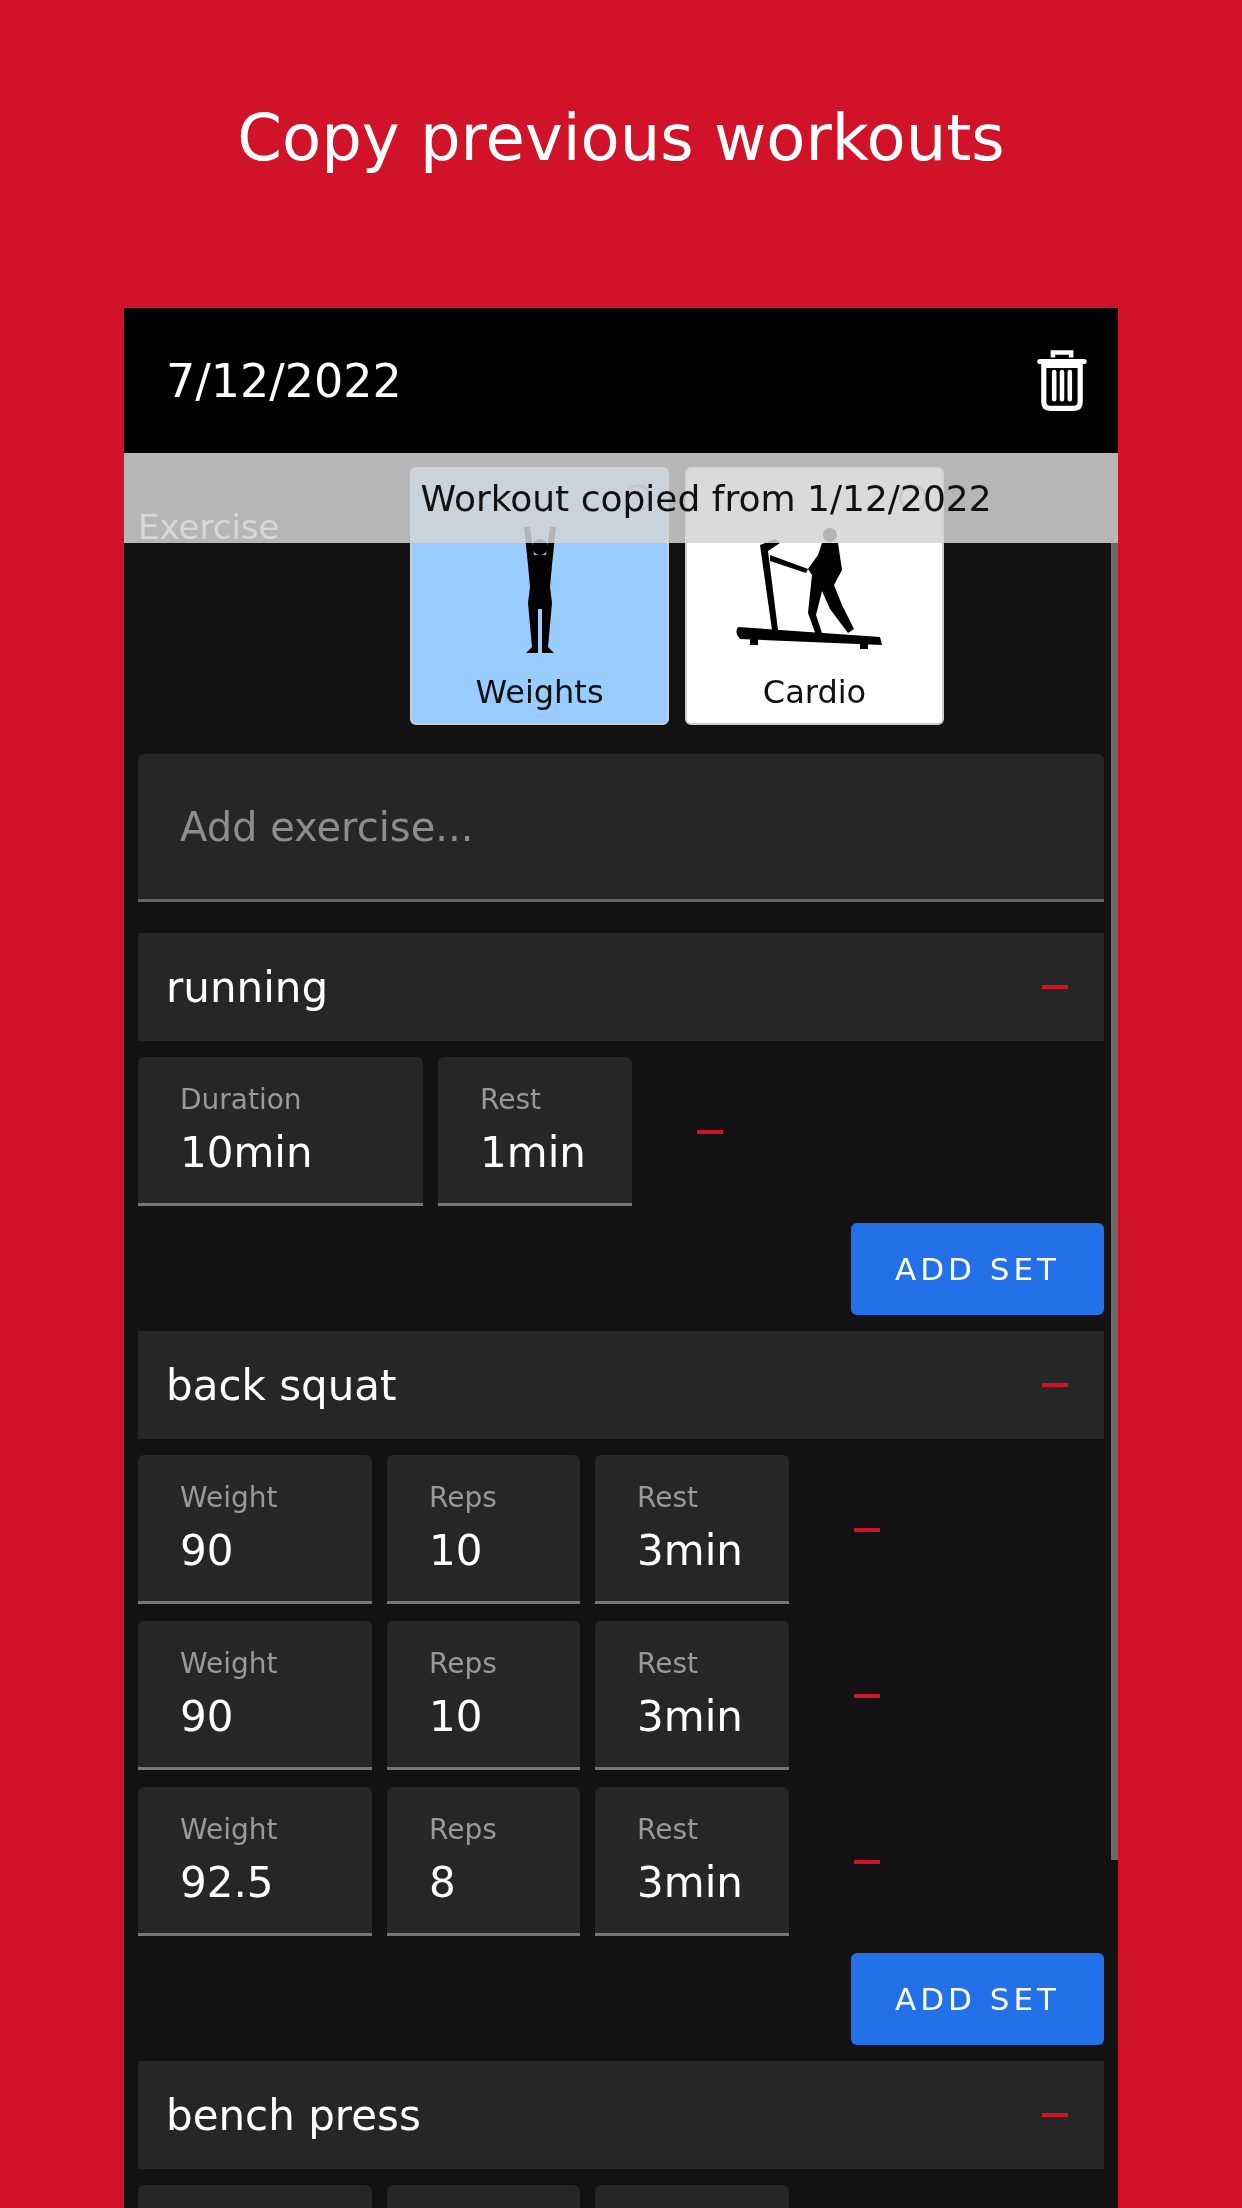 The image size is (1242, 2208). I want to click on exercise-name: running, so click(247, 987).